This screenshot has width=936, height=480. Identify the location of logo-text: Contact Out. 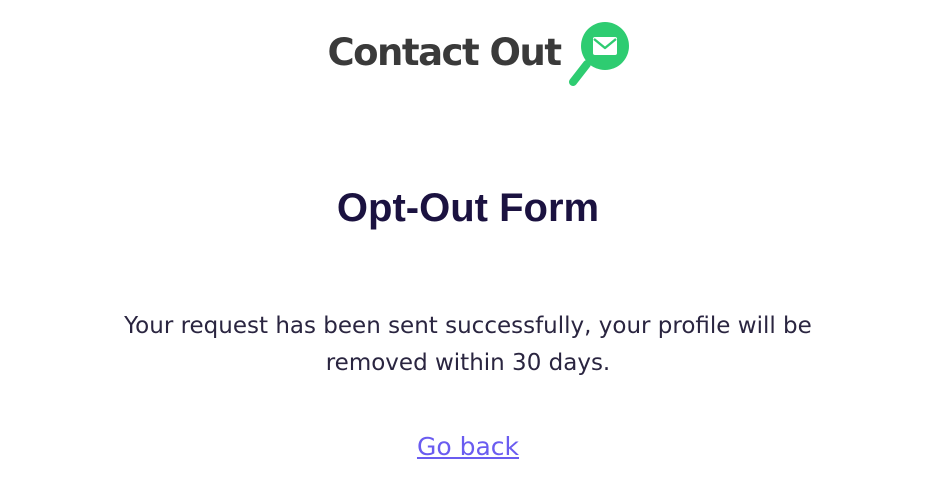
(444, 52).